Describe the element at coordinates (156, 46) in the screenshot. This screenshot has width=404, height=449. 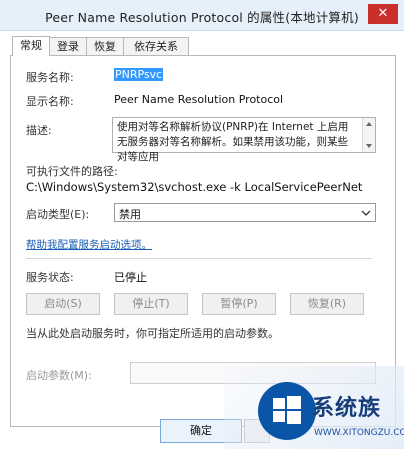
I see `tab-dependencies: 依存关系` at that location.